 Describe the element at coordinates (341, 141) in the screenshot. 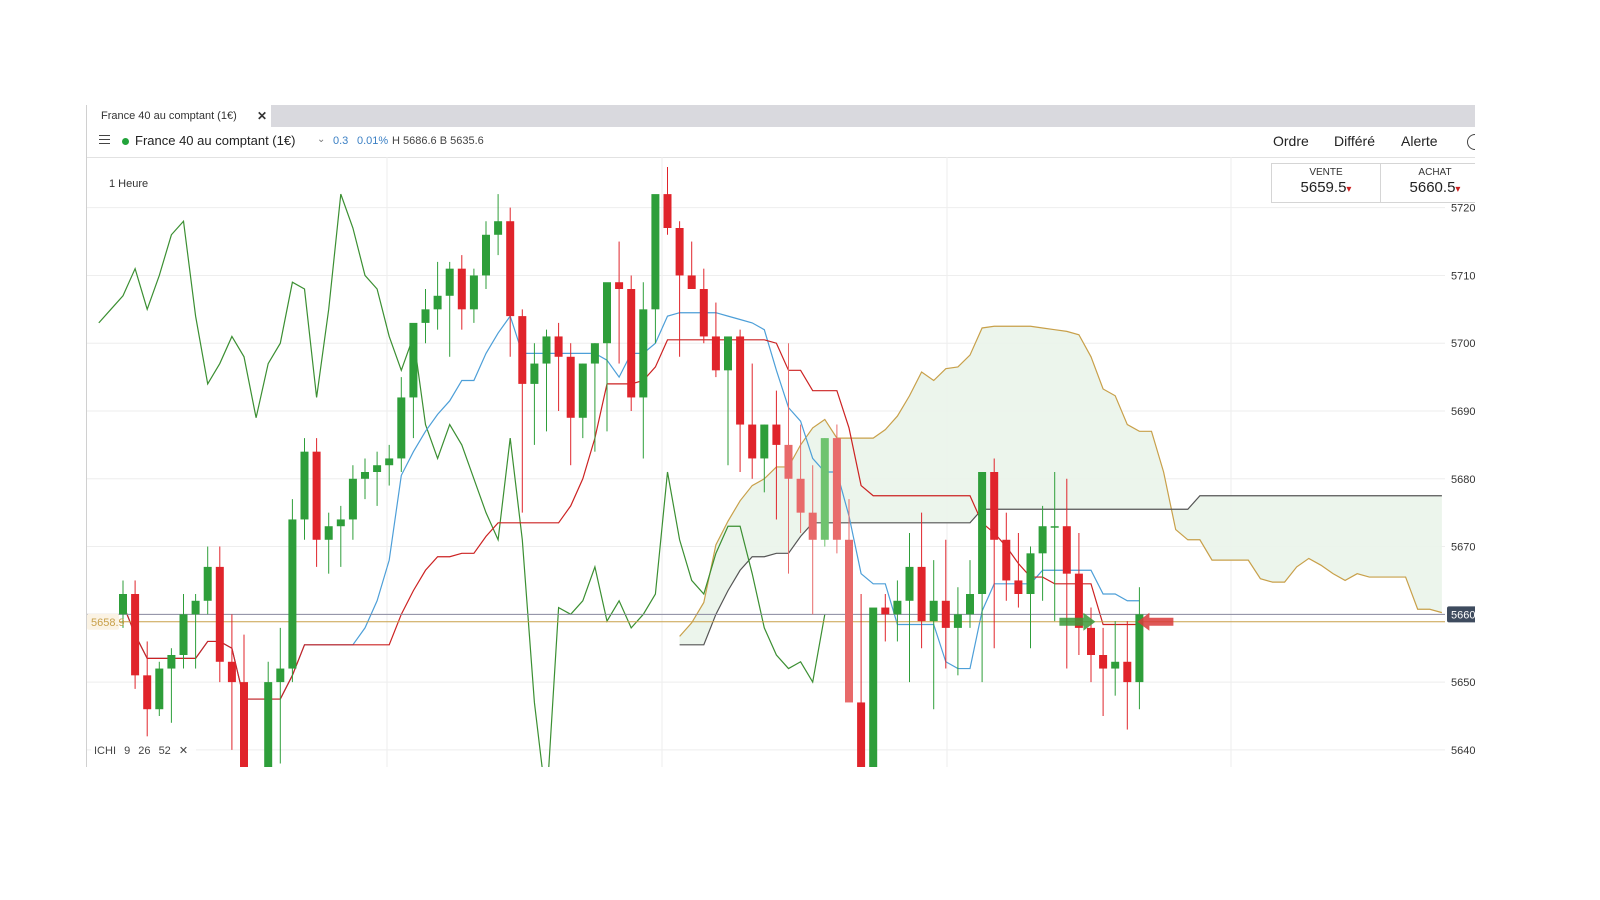

I see `price-change: 0.3` at that location.